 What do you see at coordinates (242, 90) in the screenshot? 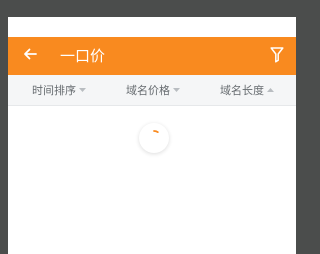
I see `sort-by-length-label: 域名长度` at bounding box center [242, 90].